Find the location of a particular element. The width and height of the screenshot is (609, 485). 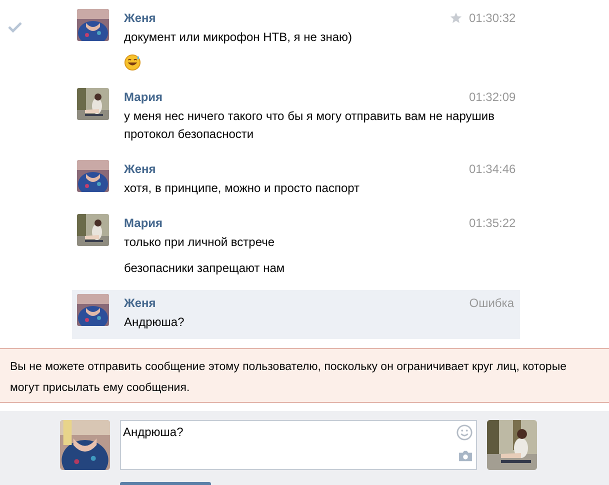

check-icon is located at coordinates (15, 27).